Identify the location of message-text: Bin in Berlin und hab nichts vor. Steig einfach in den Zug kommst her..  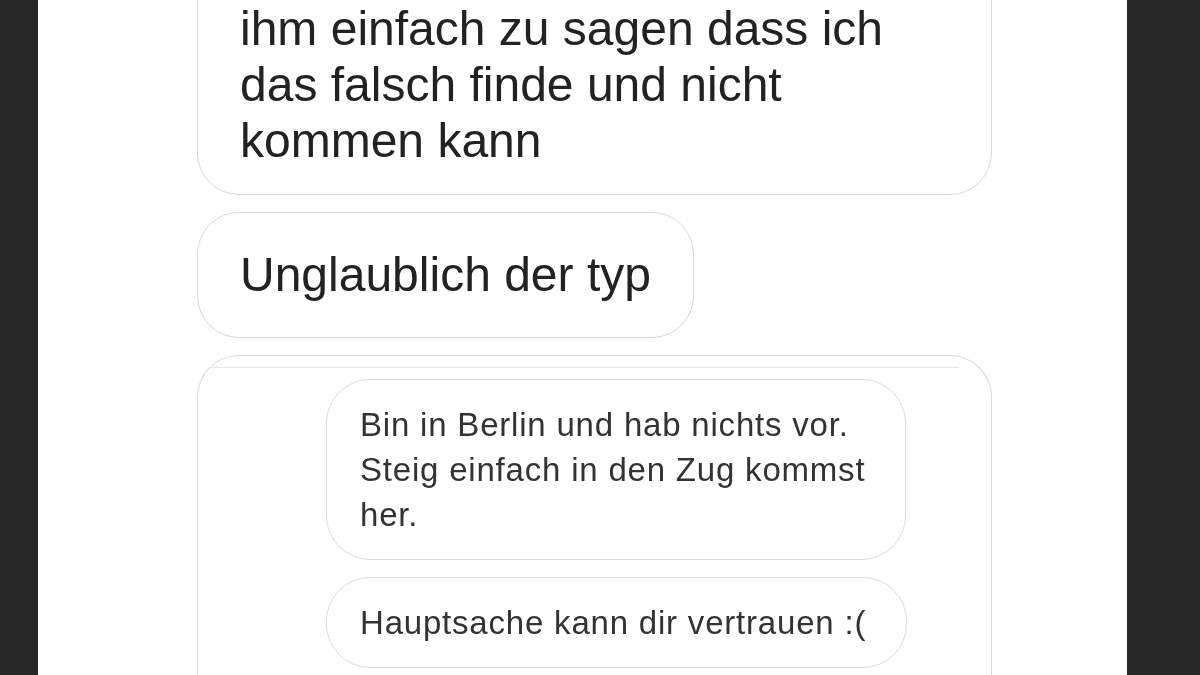
(613, 470).